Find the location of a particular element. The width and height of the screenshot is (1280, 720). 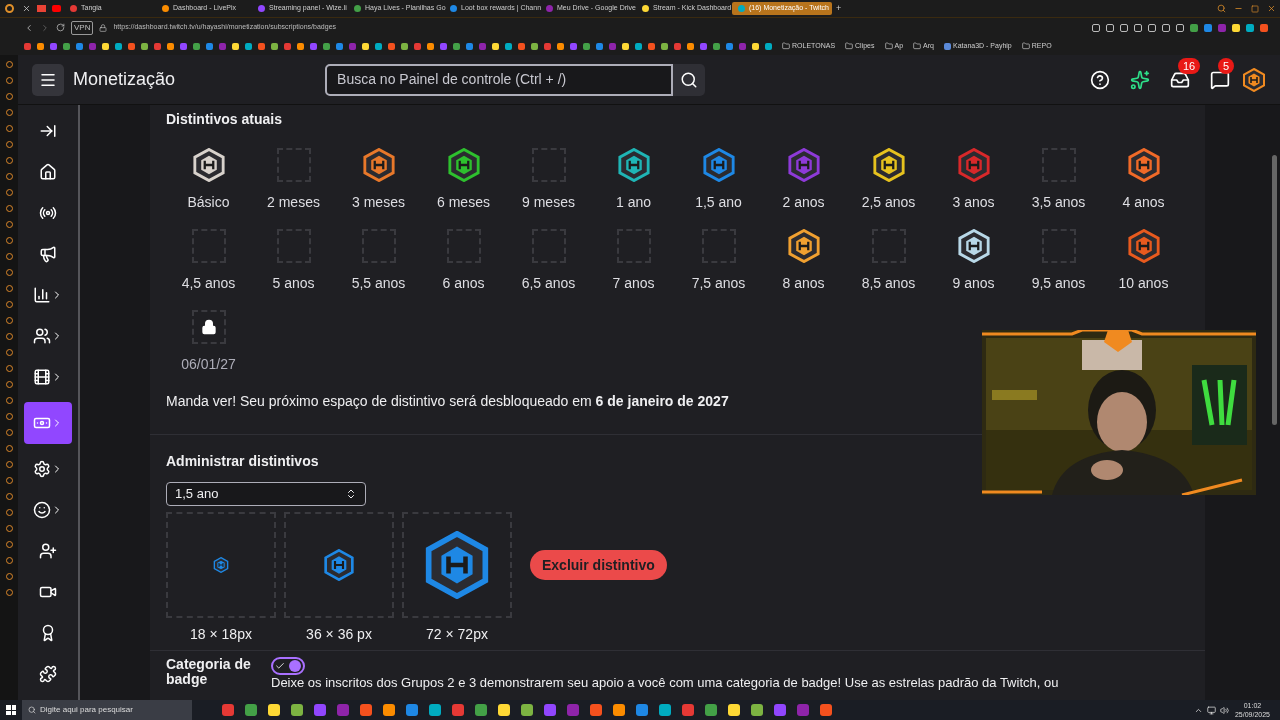

badge-label: 7 anos is located at coordinates (633, 283).